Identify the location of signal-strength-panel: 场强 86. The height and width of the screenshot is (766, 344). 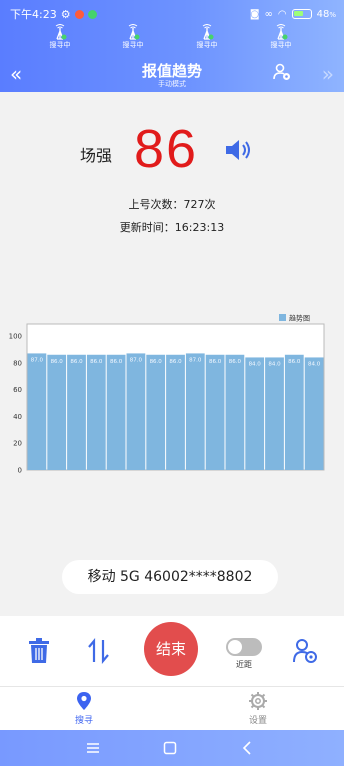
(172, 153).